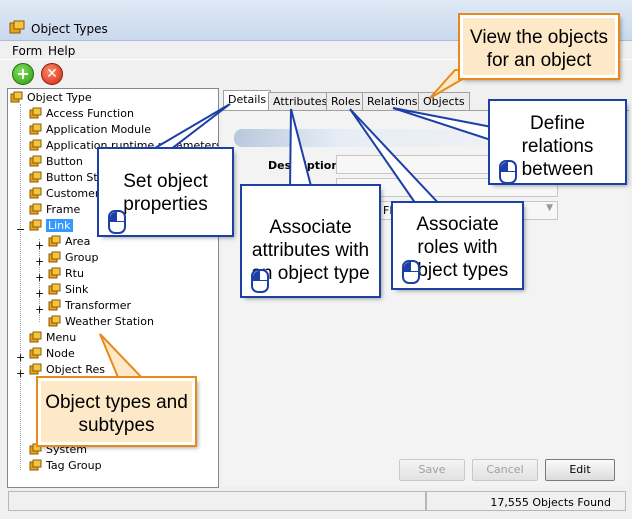 Image resolution: width=632 pixels, height=519 pixels. Describe the element at coordinates (557, 142) in the screenshot. I see `callout-define-relations: Define relations between` at that location.